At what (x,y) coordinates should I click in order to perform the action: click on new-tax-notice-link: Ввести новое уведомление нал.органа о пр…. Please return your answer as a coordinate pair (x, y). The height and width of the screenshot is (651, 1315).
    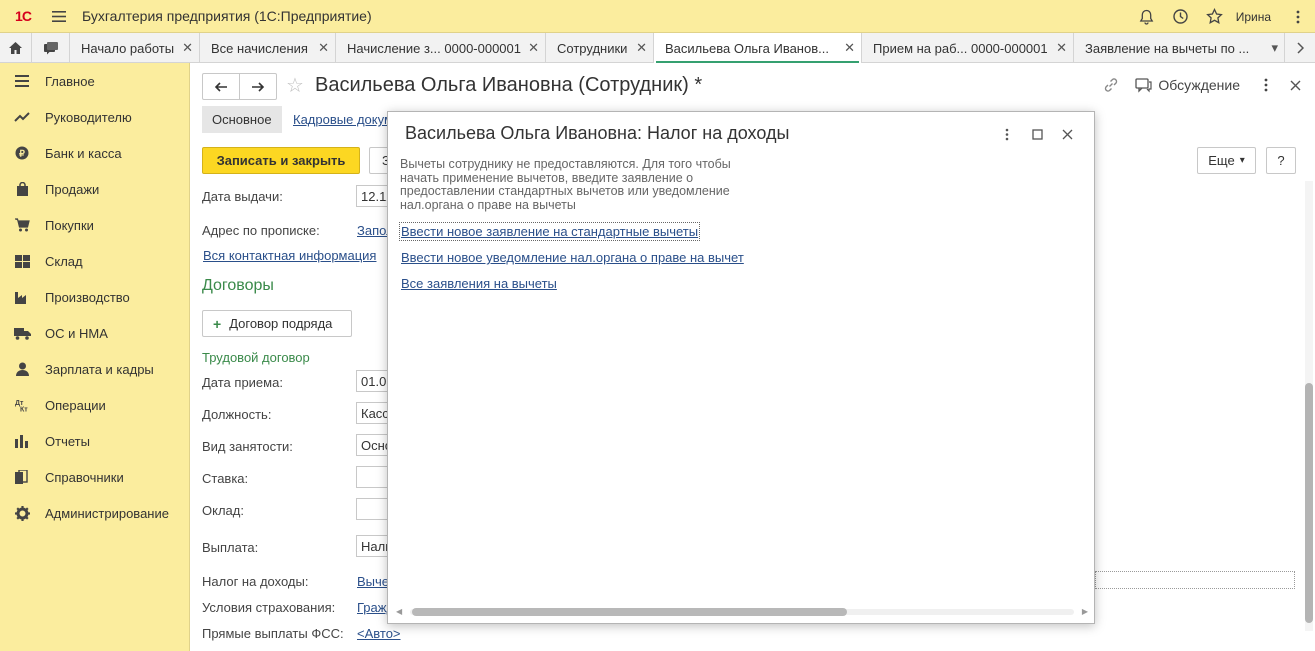
    Looking at the image, I should click on (572, 257).